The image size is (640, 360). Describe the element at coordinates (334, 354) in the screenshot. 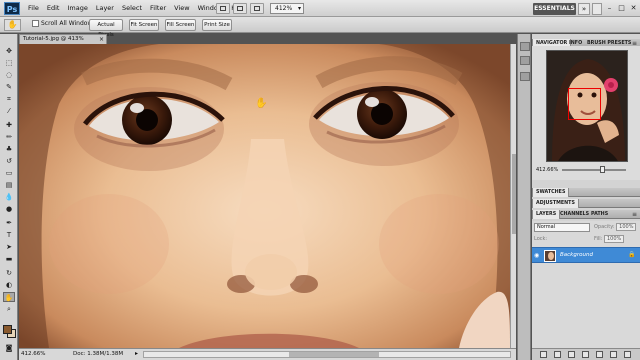

I see `horizontal-scroll-thumb` at that location.